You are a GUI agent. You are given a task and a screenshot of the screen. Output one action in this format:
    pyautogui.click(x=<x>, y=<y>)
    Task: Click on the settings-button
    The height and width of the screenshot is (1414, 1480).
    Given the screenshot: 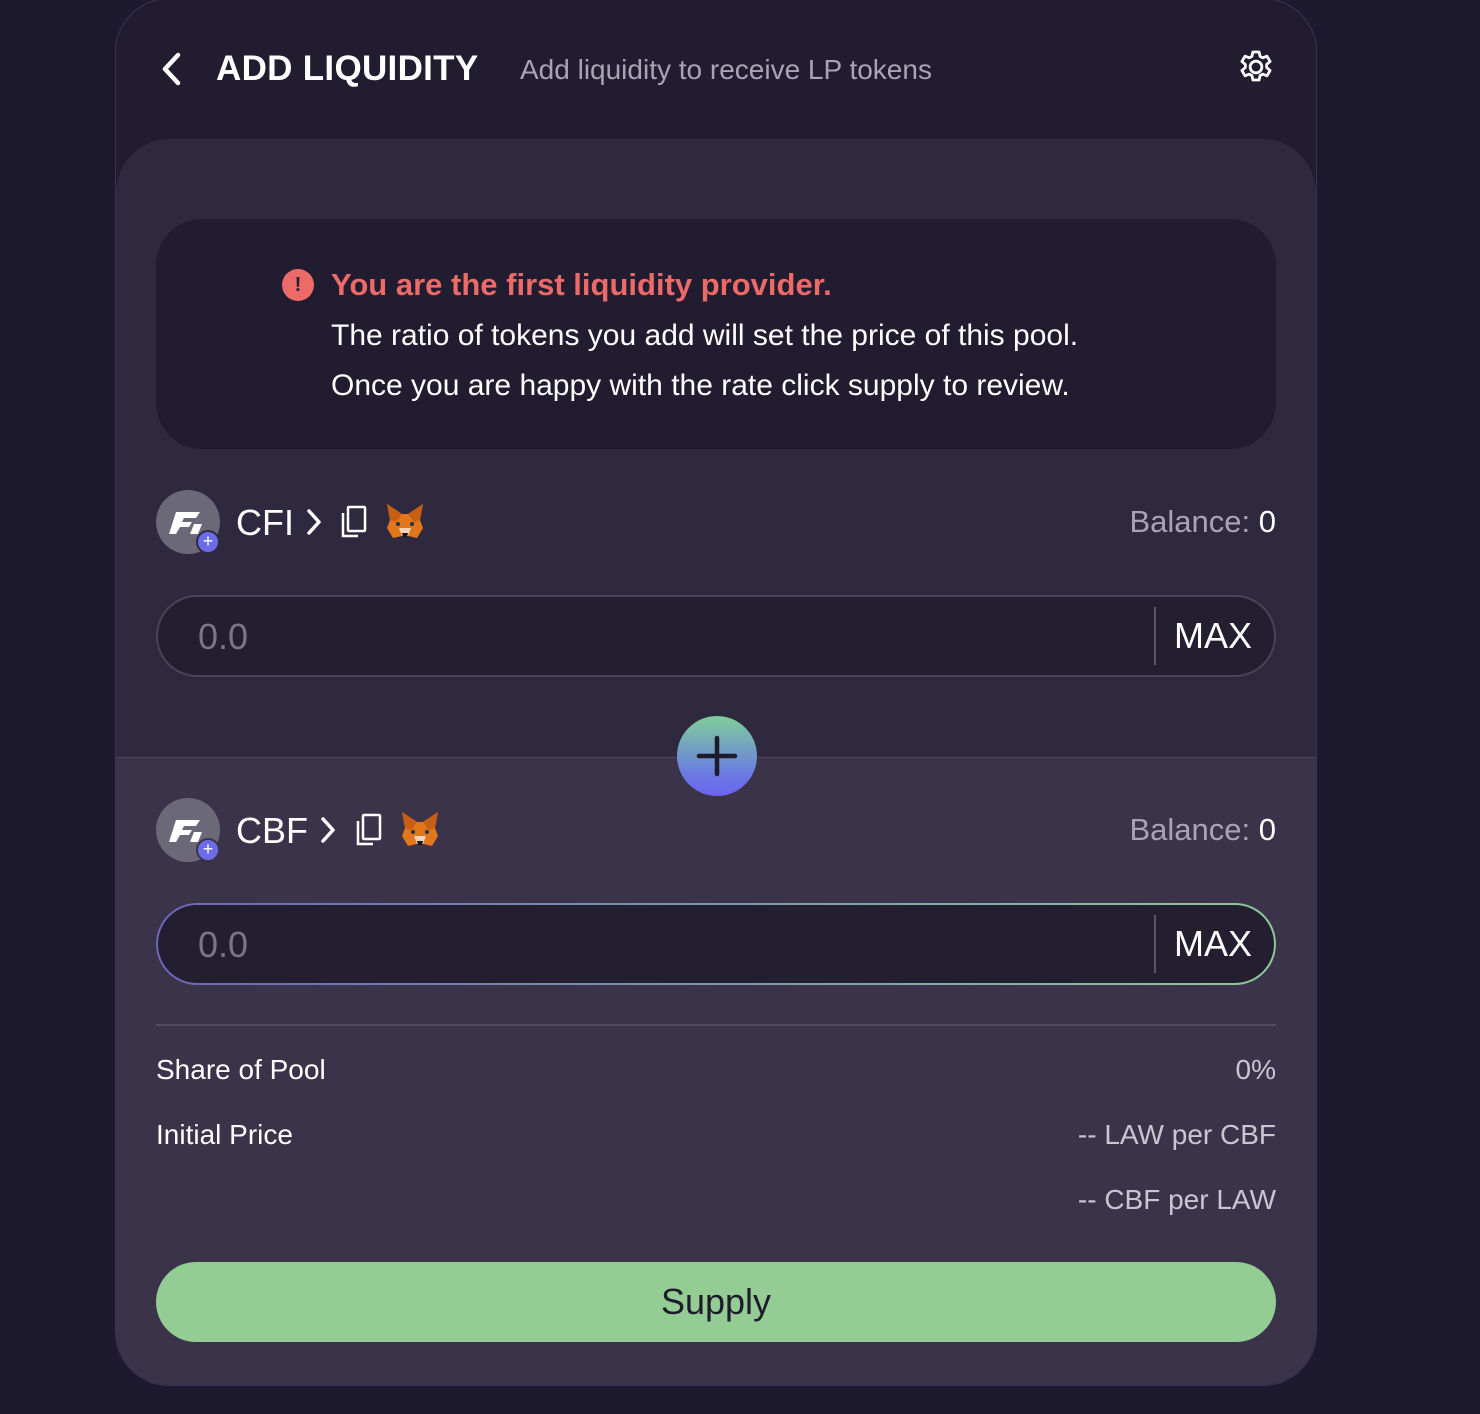 What is the action you would take?
    pyautogui.click(x=1256, y=67)
    